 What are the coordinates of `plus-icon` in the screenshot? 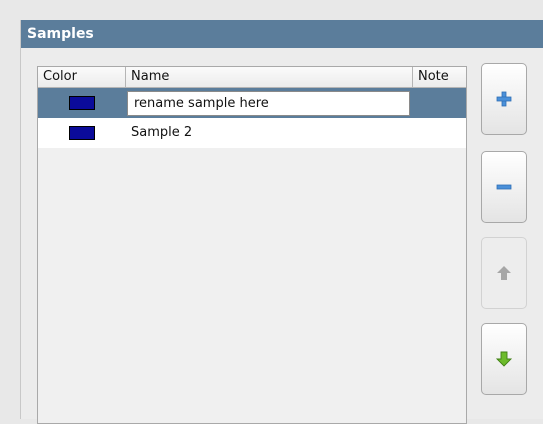 It's located at (504, 99).